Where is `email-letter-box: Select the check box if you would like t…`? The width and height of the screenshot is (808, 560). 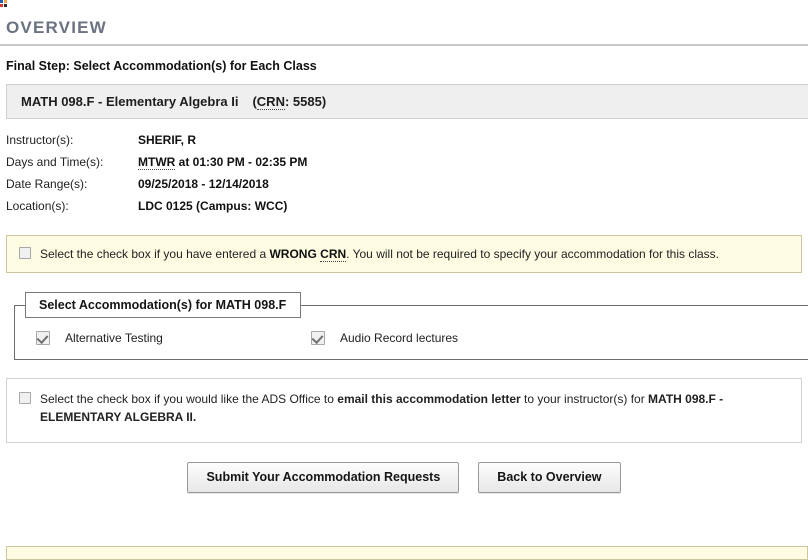 email-letter-box: Select the check box if you would like t… is located at coordinates (404, 410).